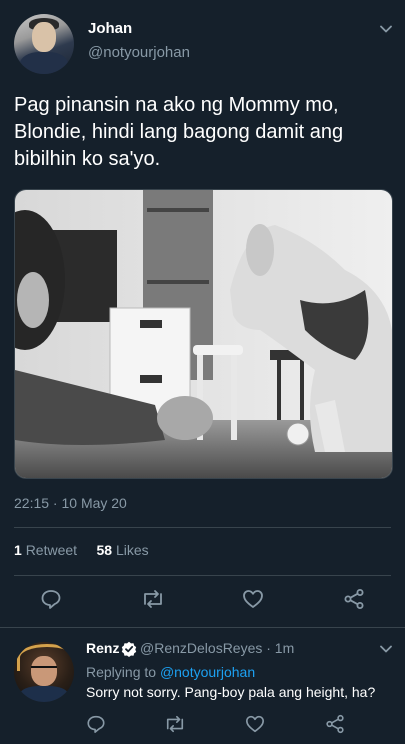 The width and height of the screenshot is (405, 744). I want to click on author-name: Johan, so click(110, 28).